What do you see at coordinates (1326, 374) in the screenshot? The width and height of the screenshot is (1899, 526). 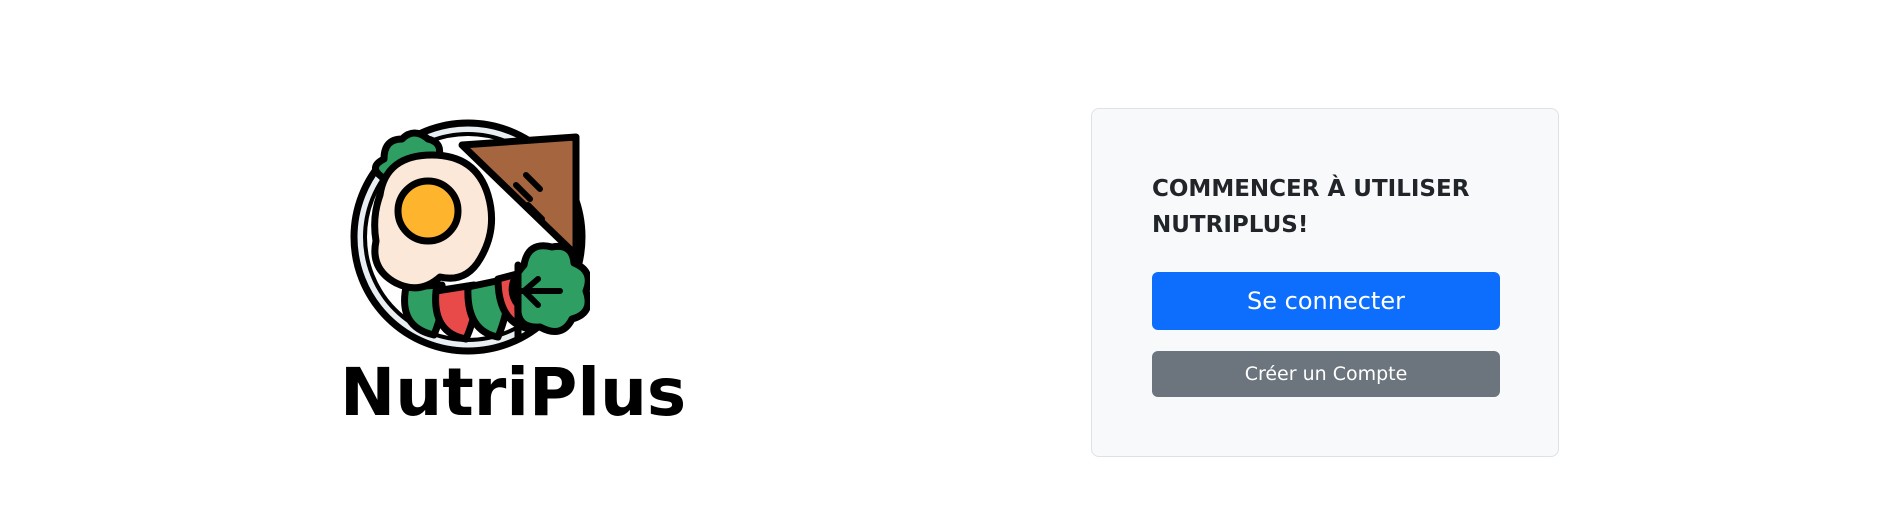 I see `signup-button: Créer un Compte` at bounding box center [1326, 374].